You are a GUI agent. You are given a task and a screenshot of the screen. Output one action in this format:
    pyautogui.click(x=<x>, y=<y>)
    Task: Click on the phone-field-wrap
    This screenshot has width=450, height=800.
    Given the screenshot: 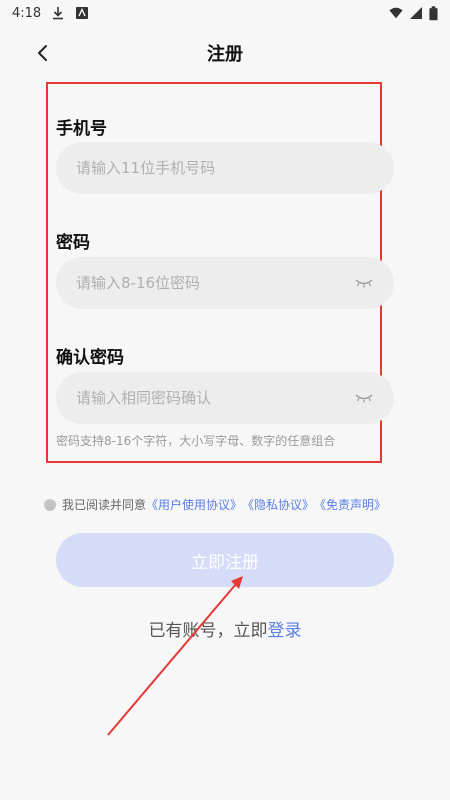 What is the action you would take?
    pyautogui.click(x=225, y=168)
    